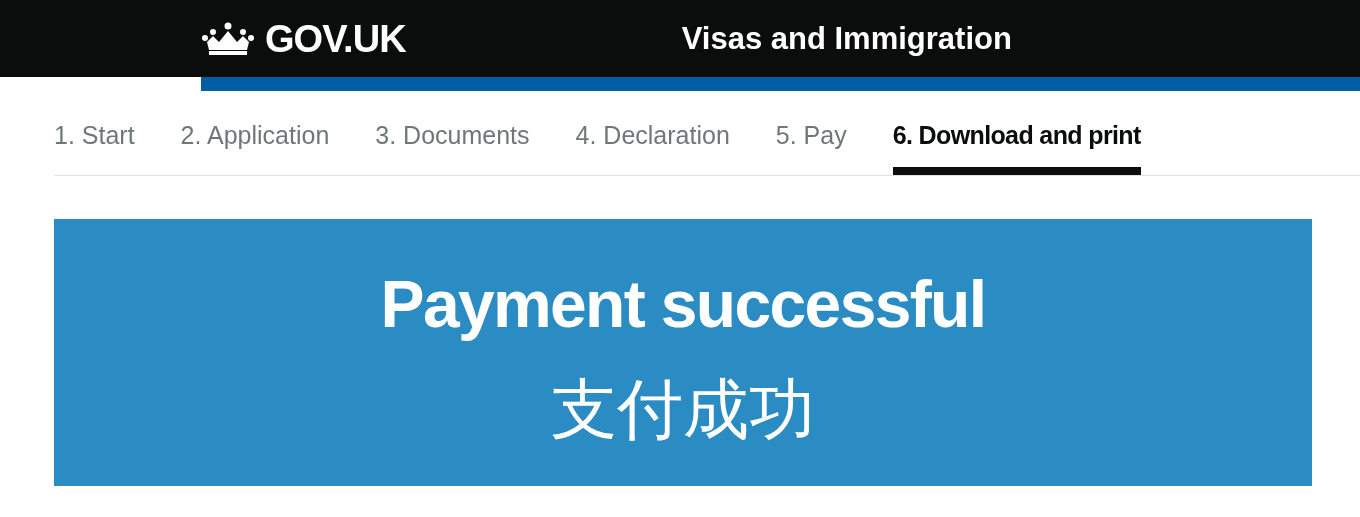 This screenshot has height=517, width=1360. Describe the element at coordinates (452, 144) in the screenshot. I see `step-tab: 3. Documents` at that location.